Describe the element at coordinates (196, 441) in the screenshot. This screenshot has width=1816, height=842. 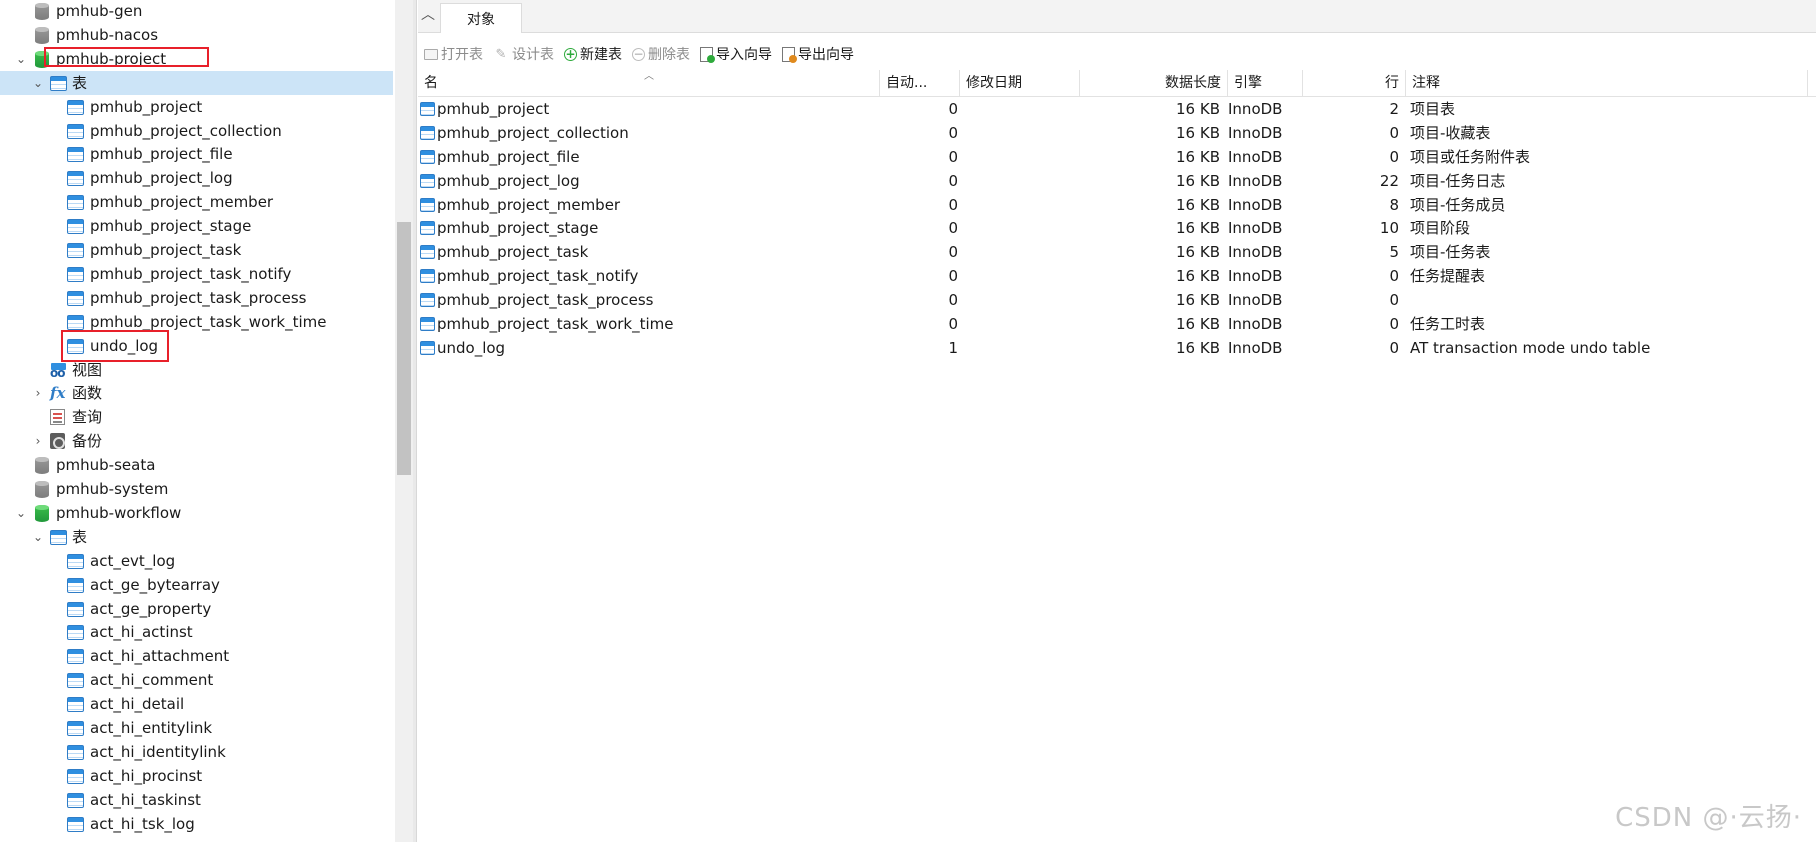
I see `tree-item: › 备份` at that location.